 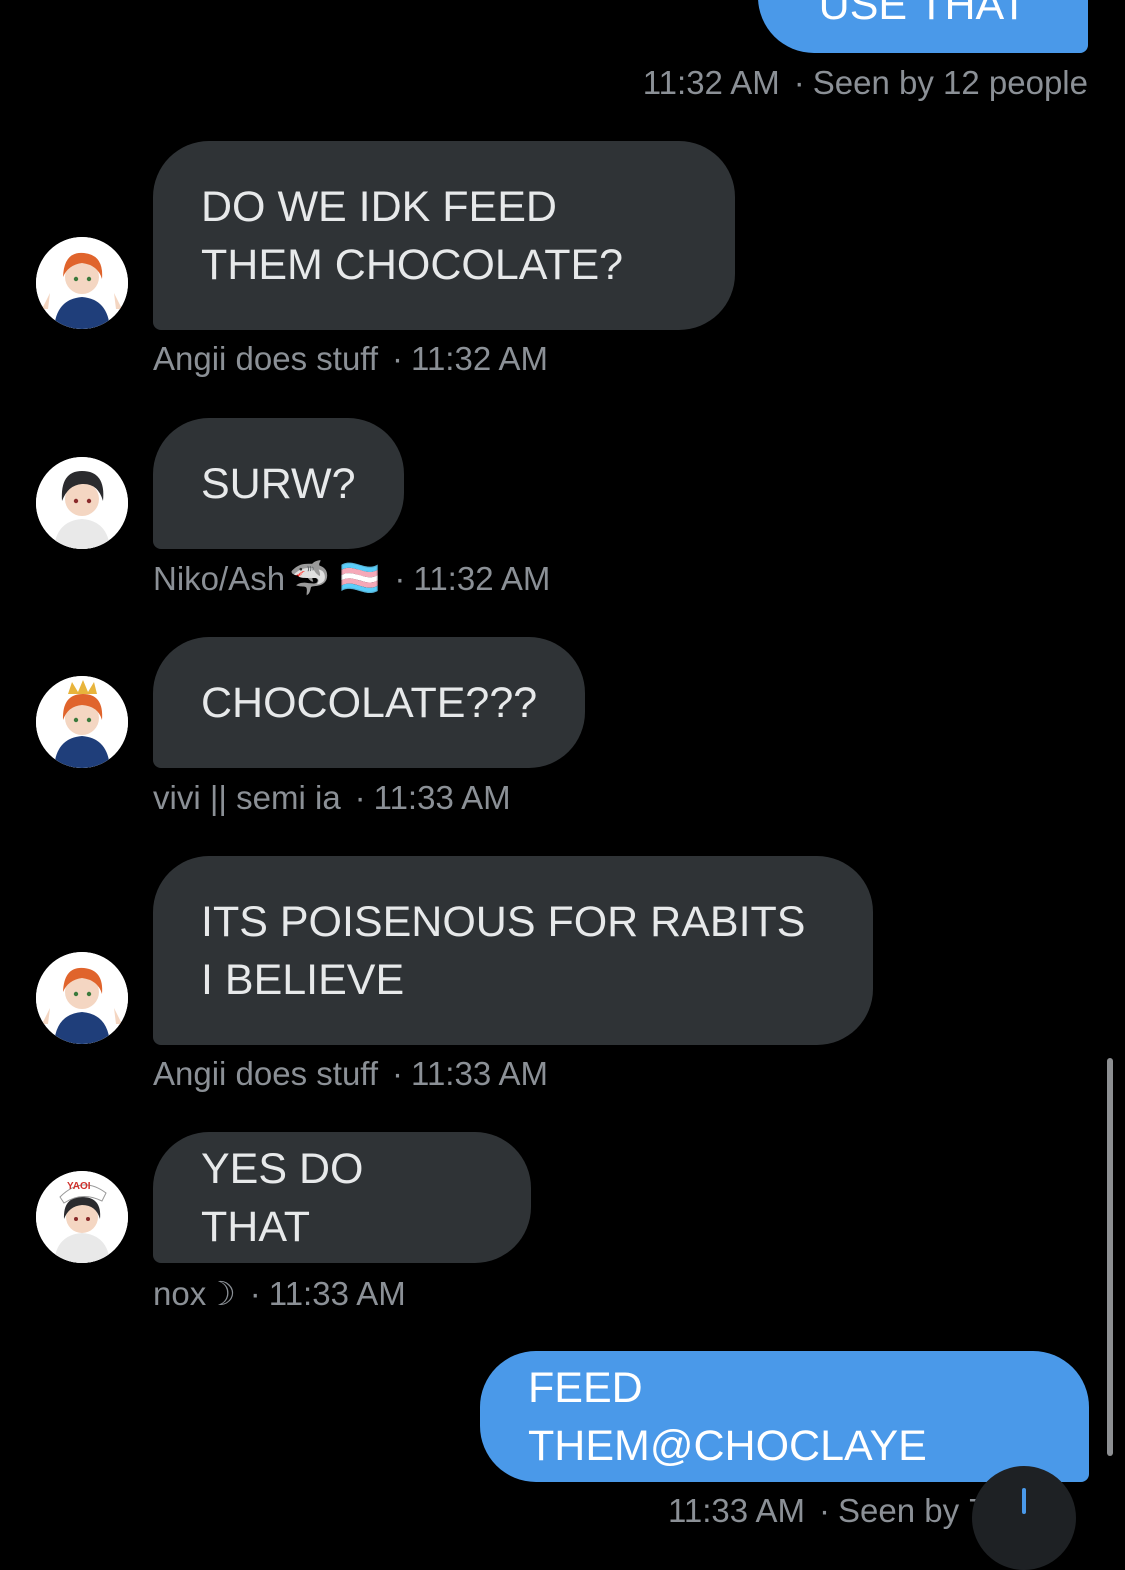 I want to click on incoming-message-bubble: YES DO THAT, so click(x=342, y=1197).